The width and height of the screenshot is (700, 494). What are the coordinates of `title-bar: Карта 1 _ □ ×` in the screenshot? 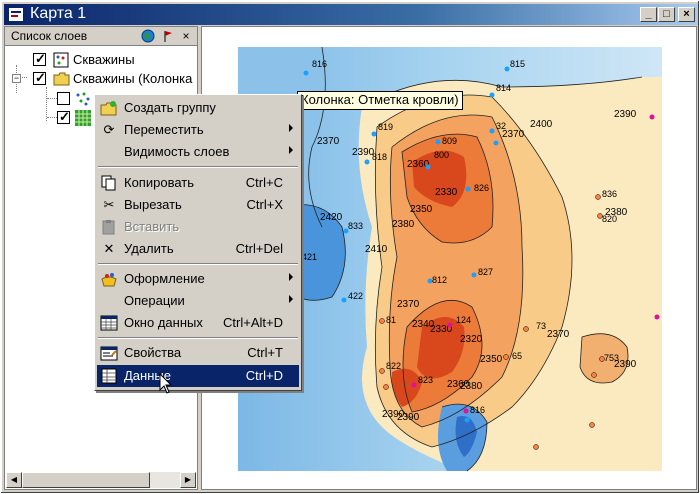 It's located at (351, 14).